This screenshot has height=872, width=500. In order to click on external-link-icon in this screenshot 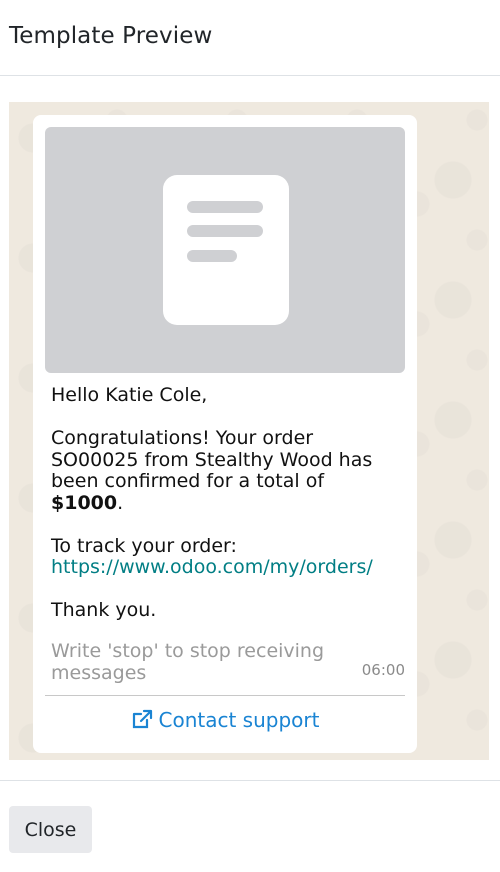, I will do `click(142, 719)`.